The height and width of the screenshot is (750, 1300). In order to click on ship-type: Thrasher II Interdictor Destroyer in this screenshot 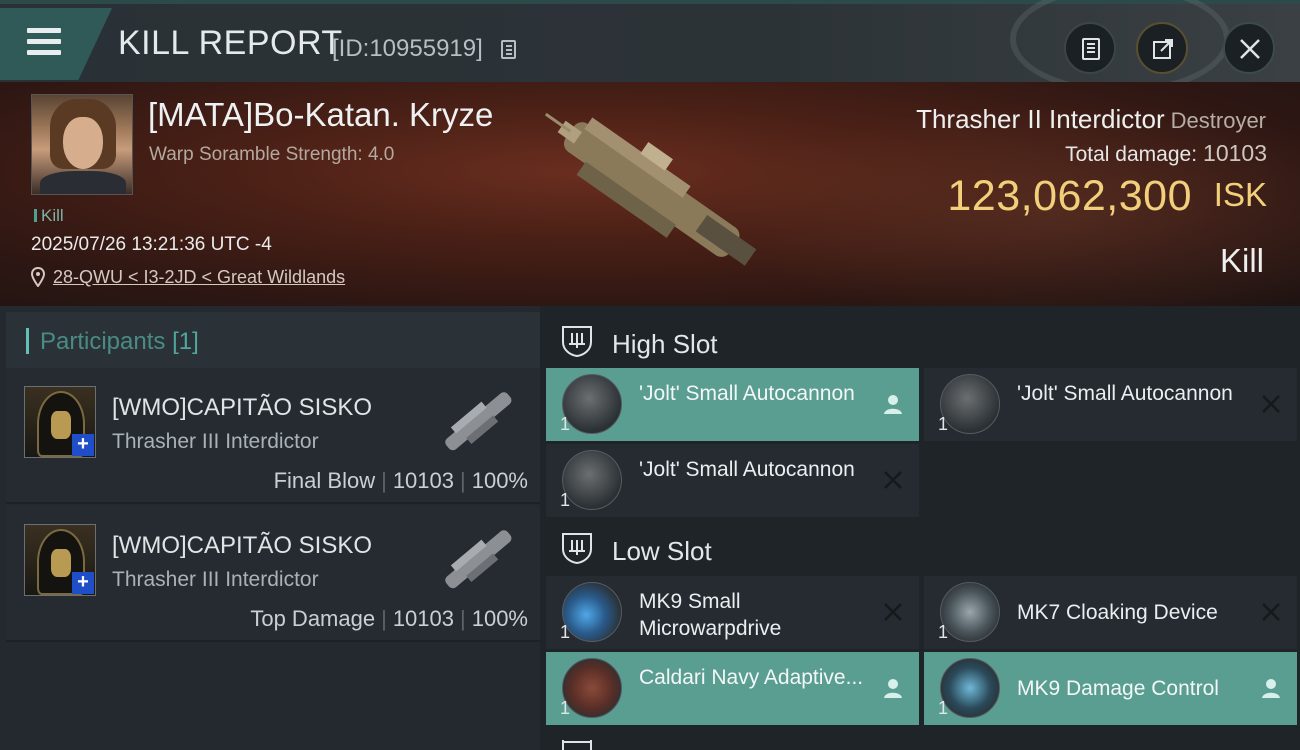, I will do `click(1091, 119)`.